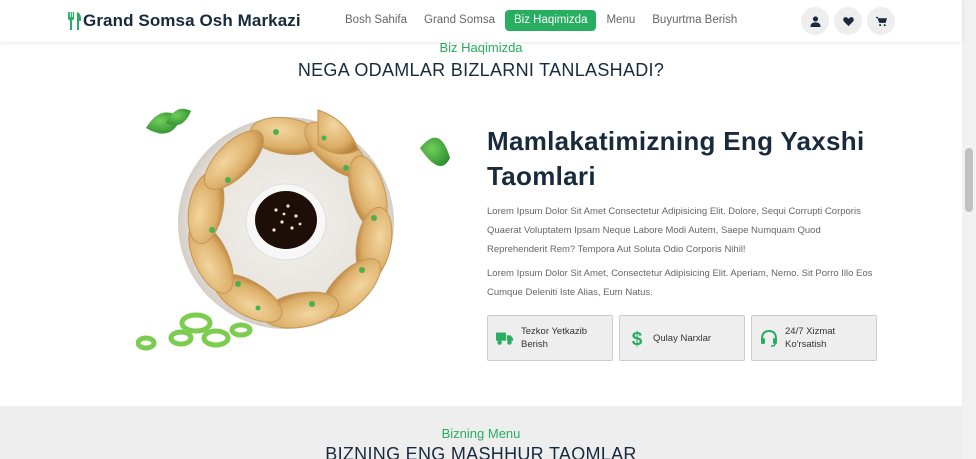  I want to click on nav-grand-somsa: Grand Somsa, so click(459, 20).